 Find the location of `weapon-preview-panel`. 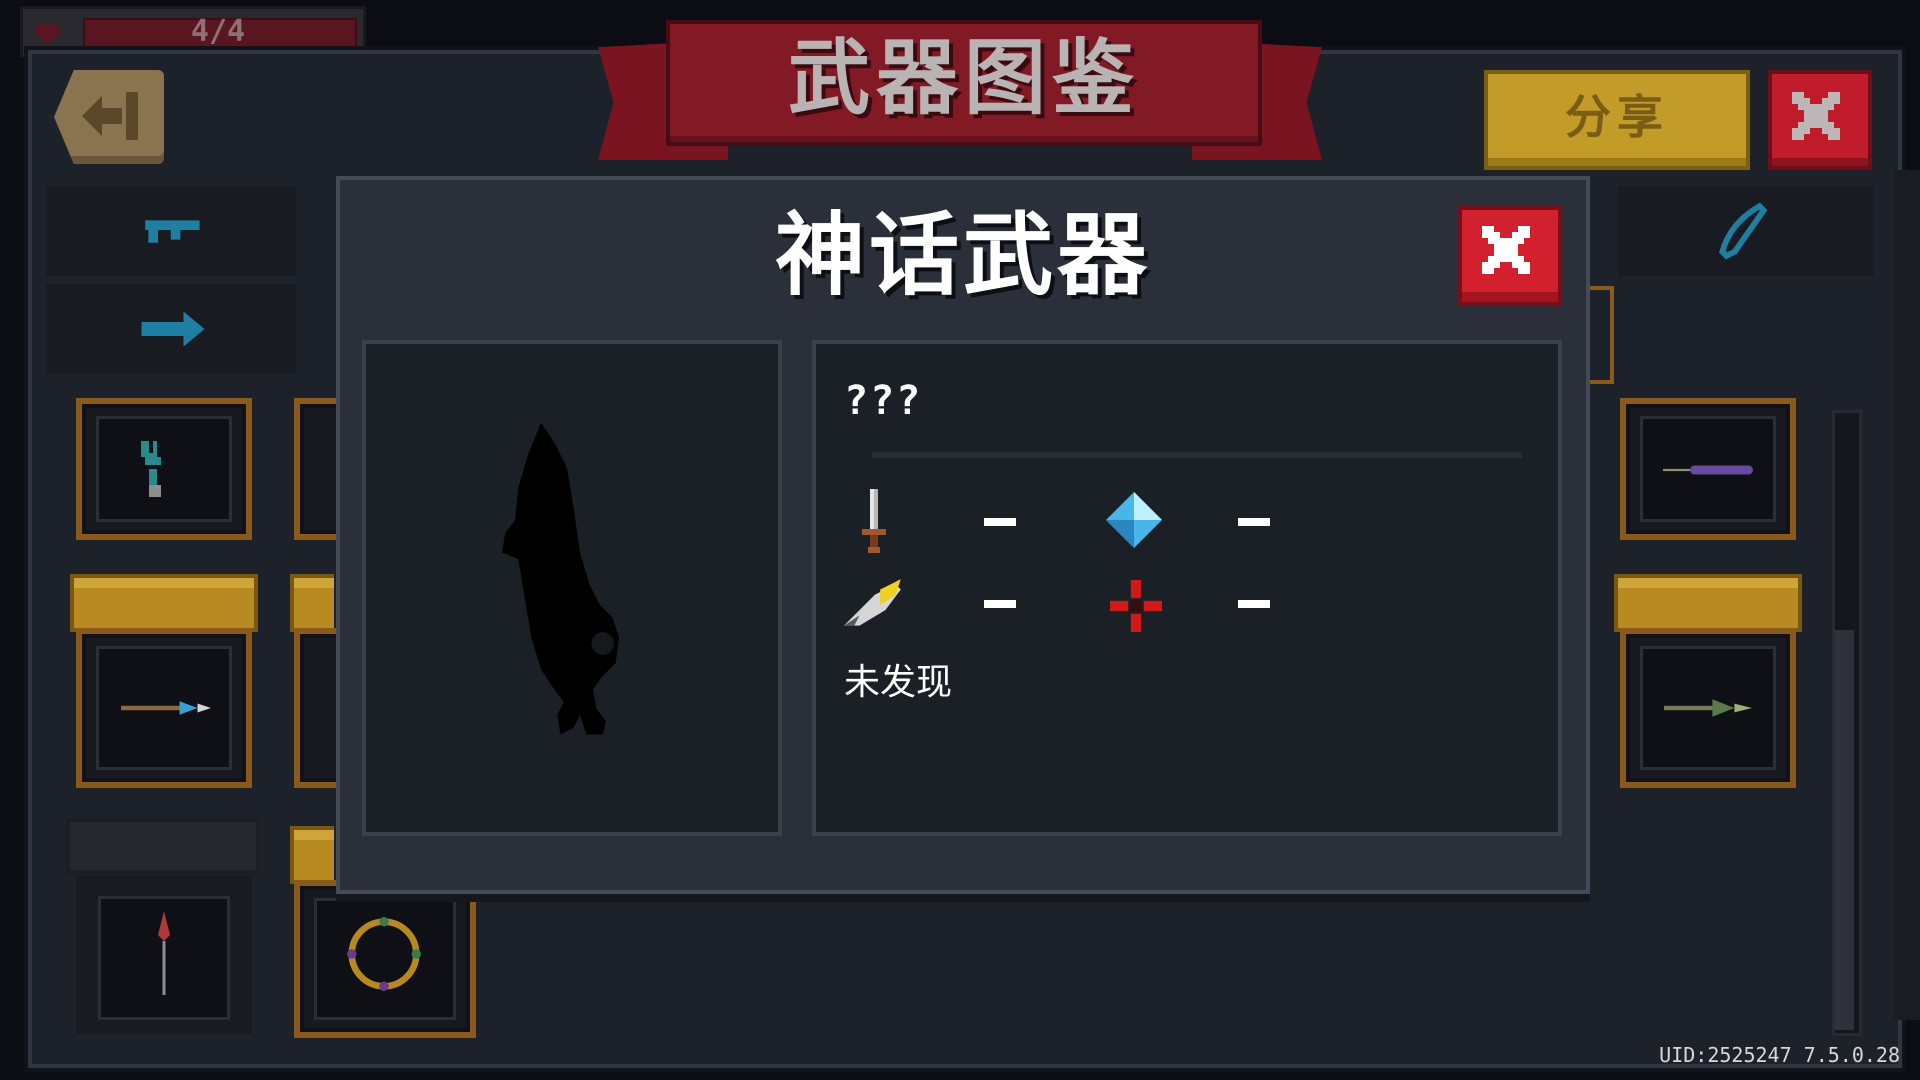

weapon-preview-panel is located at coordinates (572, 588).